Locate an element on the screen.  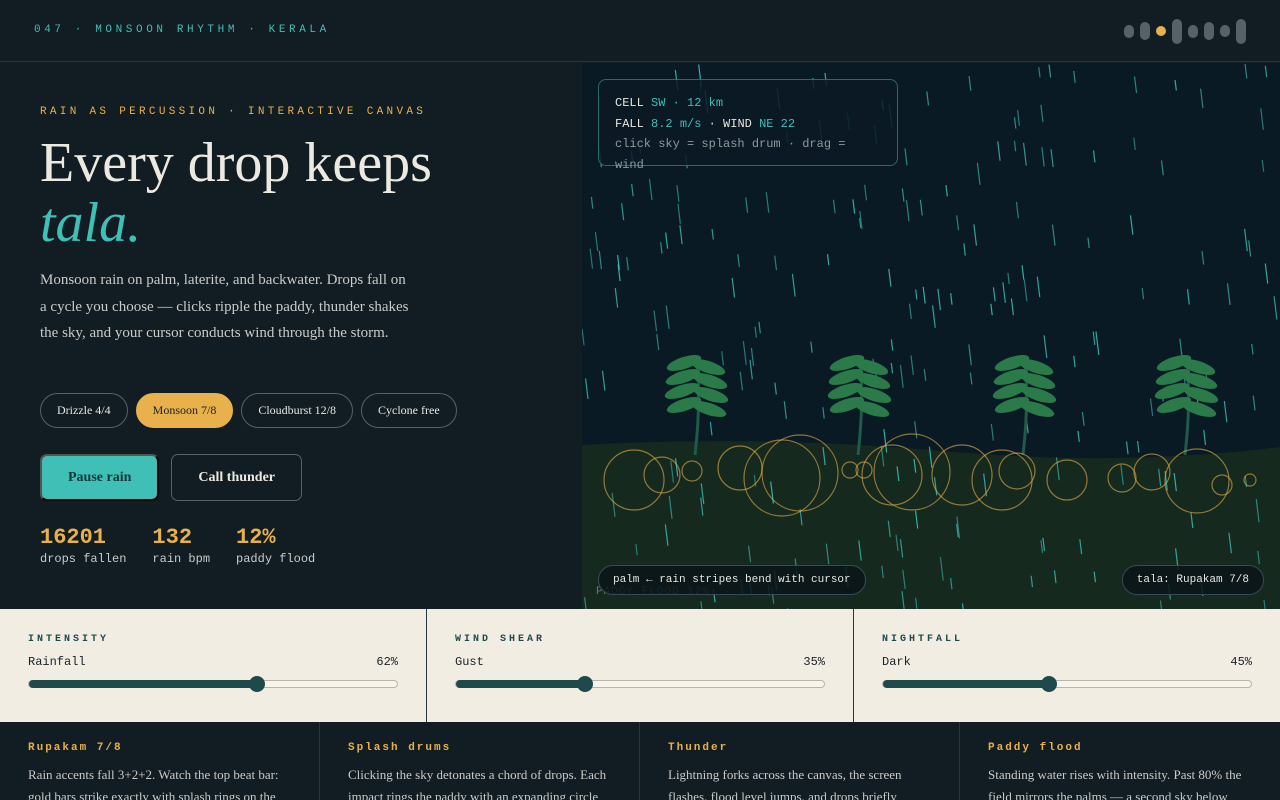
stat-value: 16201 is located at coordinates (73, 537).